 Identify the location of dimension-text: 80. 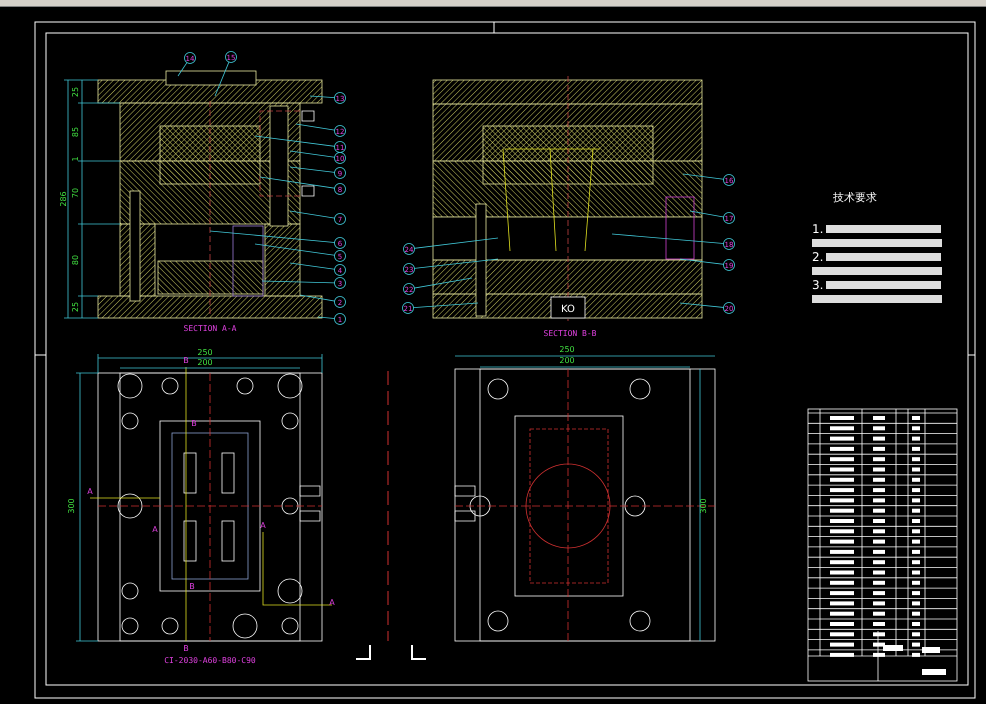
(75, 260).